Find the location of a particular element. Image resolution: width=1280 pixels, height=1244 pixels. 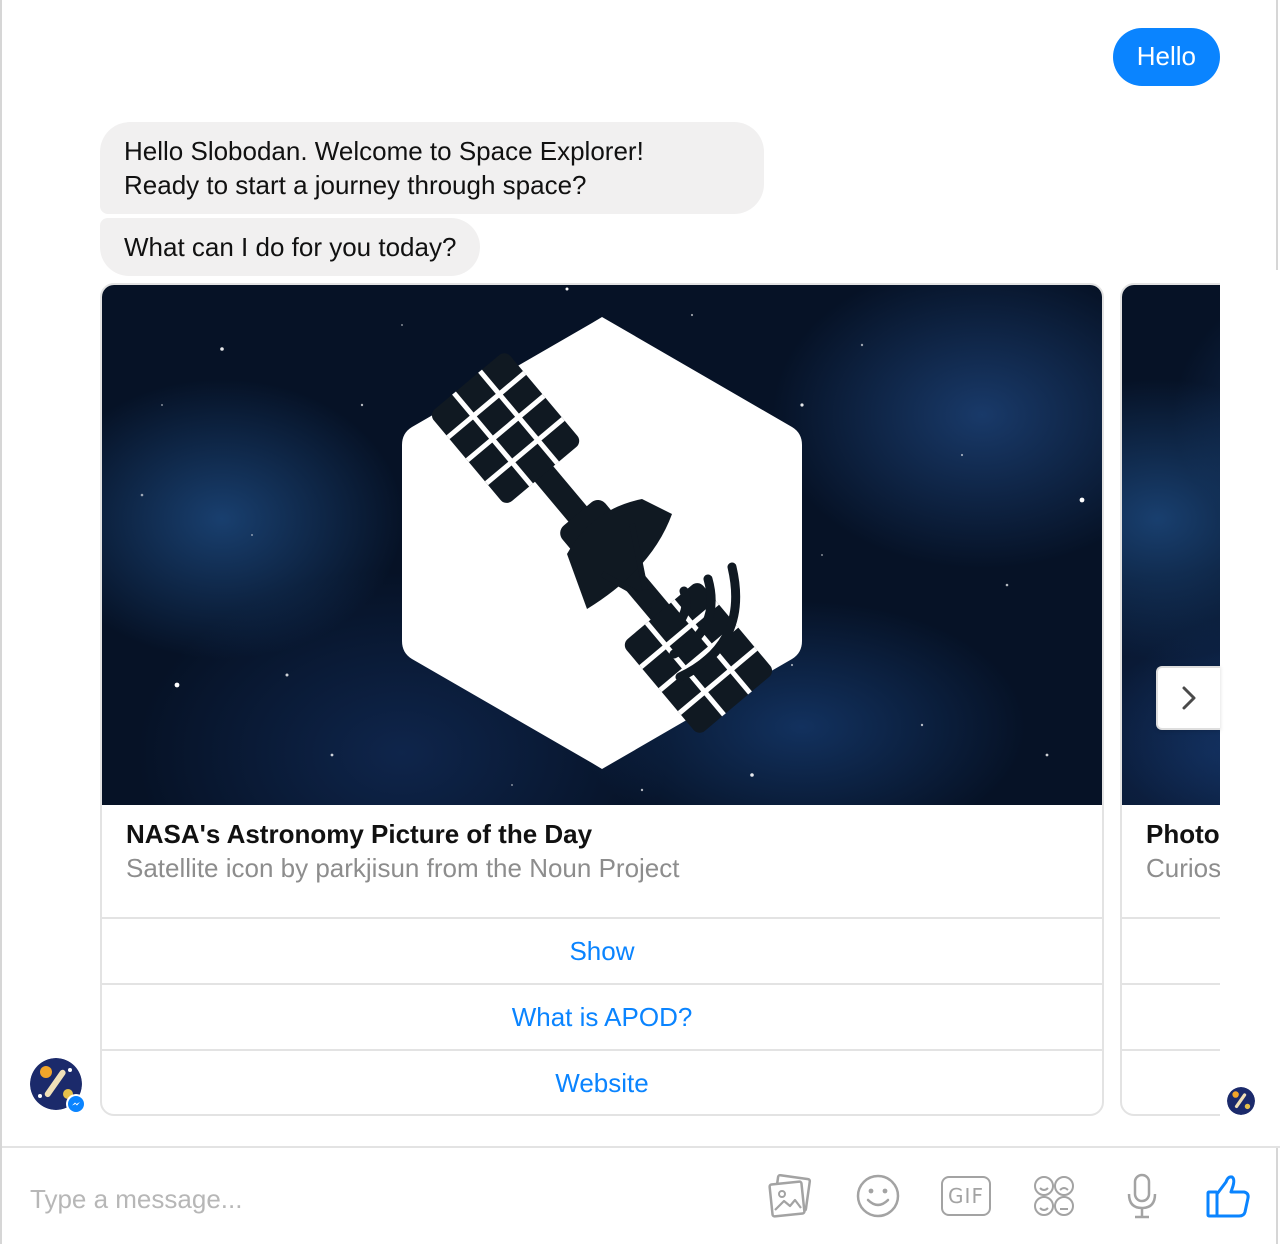

thumbs-up-icon is located at coordinates (1228, 1196).